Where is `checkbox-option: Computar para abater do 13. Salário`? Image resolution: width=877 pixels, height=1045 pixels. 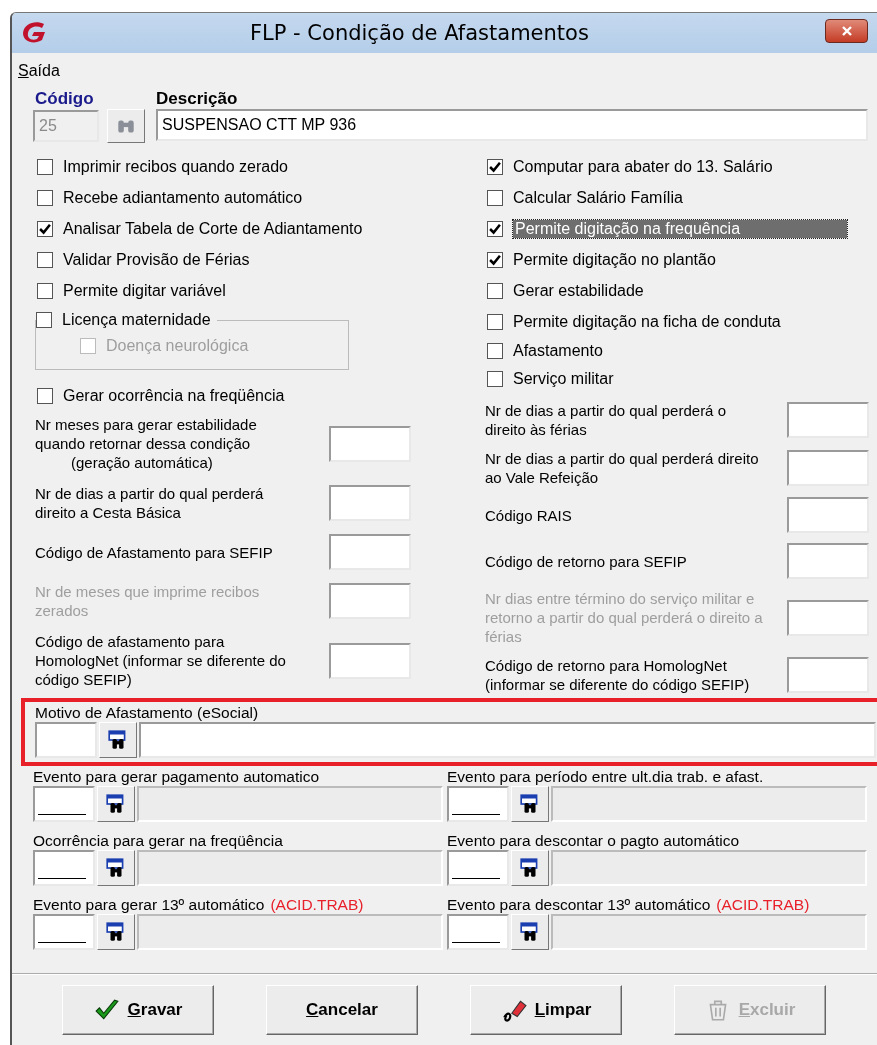
checkbox-option: Computar para abater do 13. Salário is located at coordinates (682, 166).